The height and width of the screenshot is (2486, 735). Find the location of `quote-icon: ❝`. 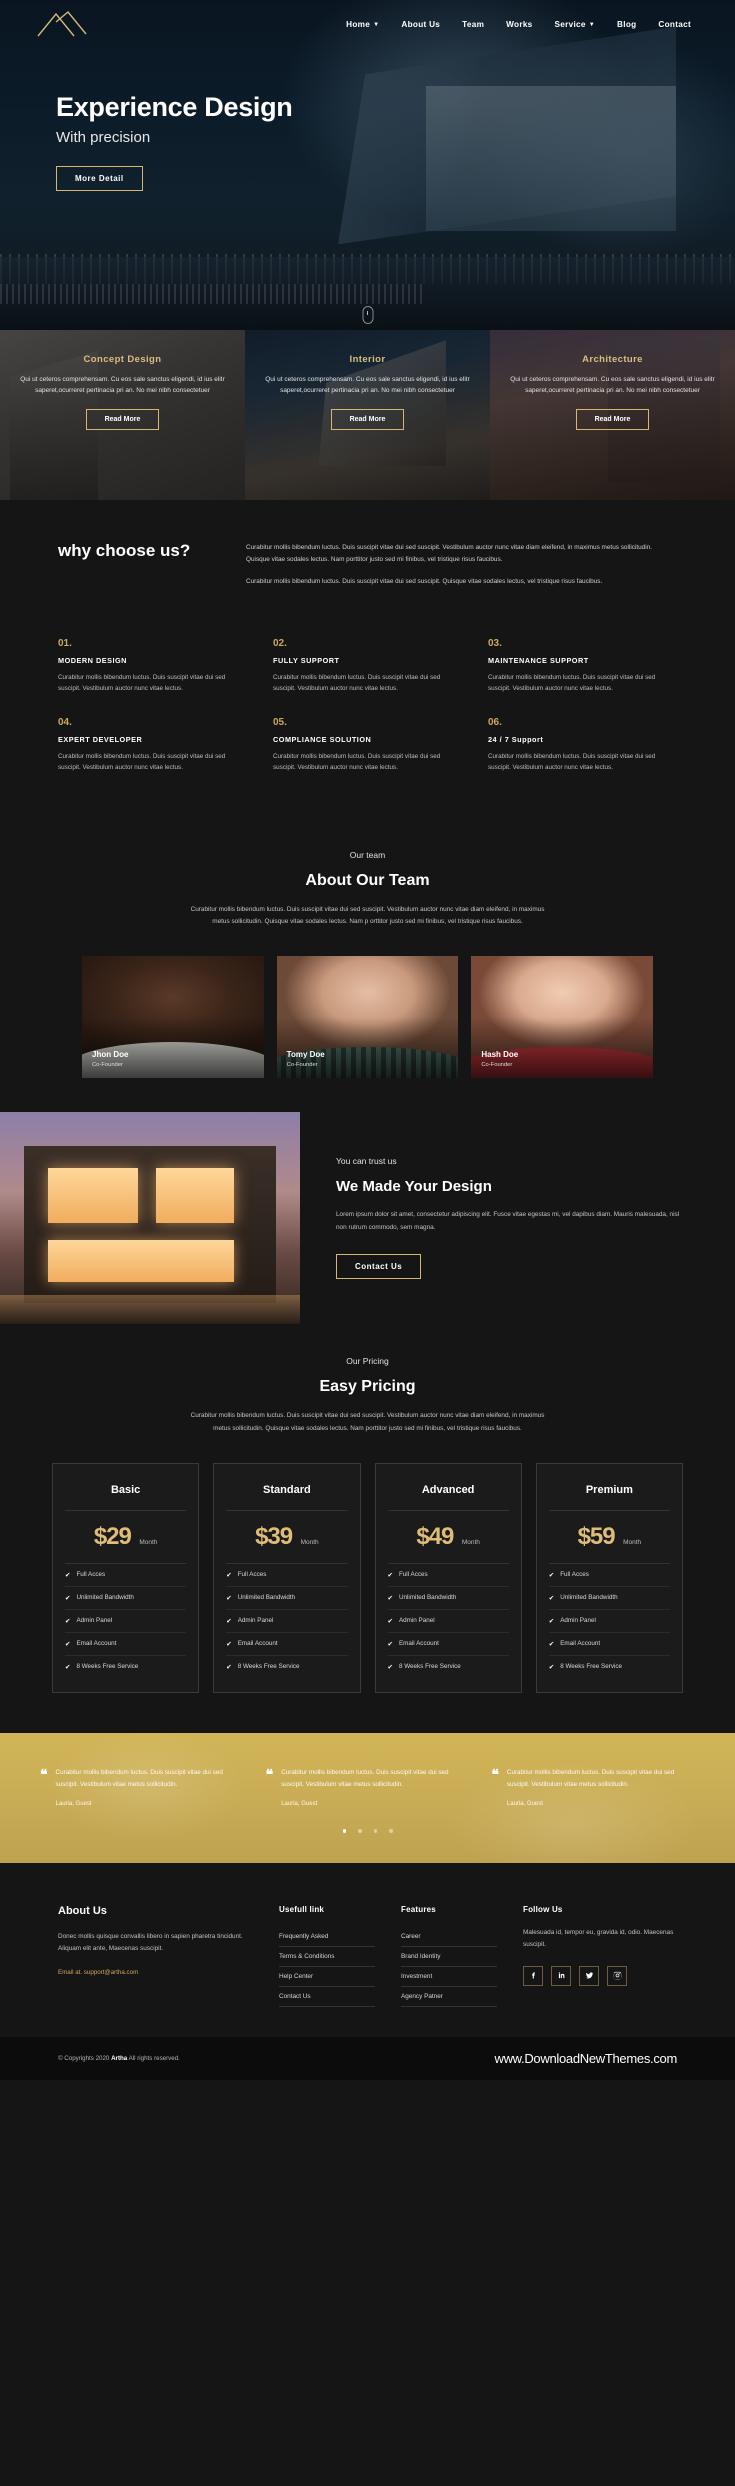

quote-icon: ❝ is located at coordinates (44, 1773).